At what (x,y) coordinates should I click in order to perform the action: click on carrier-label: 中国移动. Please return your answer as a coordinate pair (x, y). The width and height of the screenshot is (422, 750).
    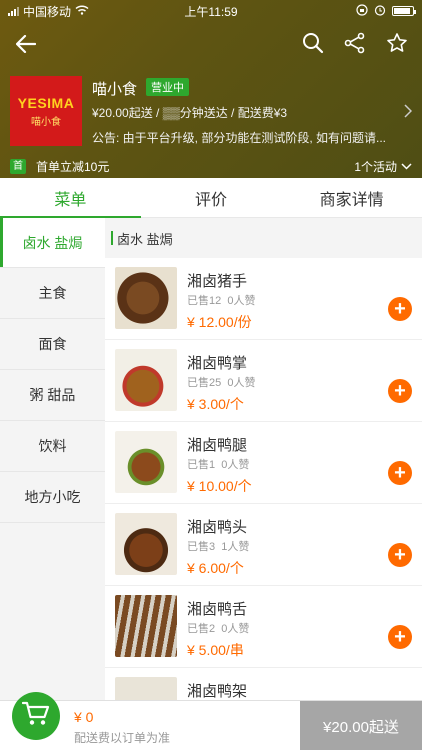
    Looking at the image, I should click on (47, 11).